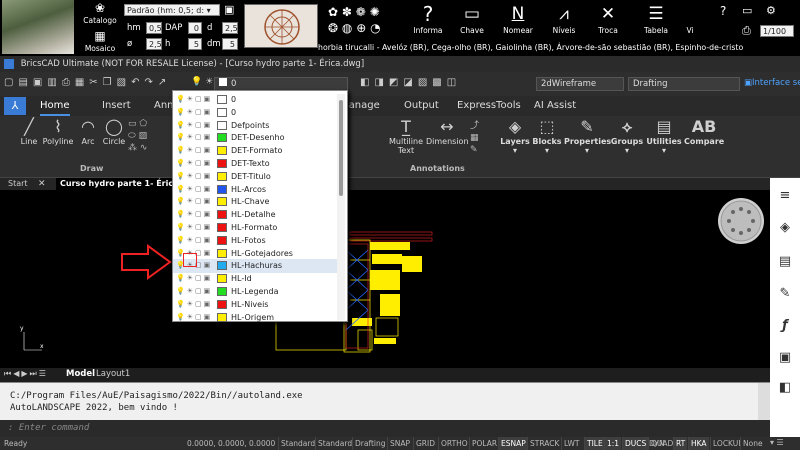 The height and width of the screenshot is (450, 800). I want to click on last-layout-icon: ⏭, so click(34, 373).